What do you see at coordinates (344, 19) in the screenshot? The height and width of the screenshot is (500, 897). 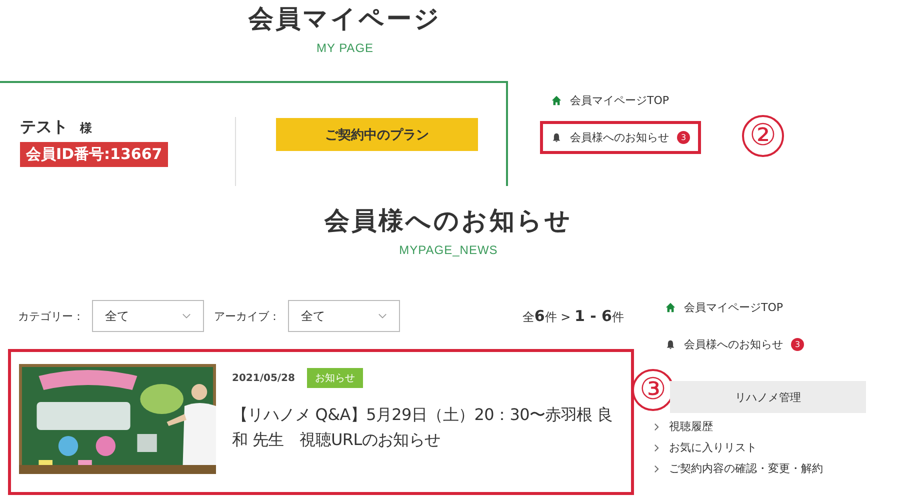 I see `page-title: 会員マイページ` at bounding box center [344, 19].